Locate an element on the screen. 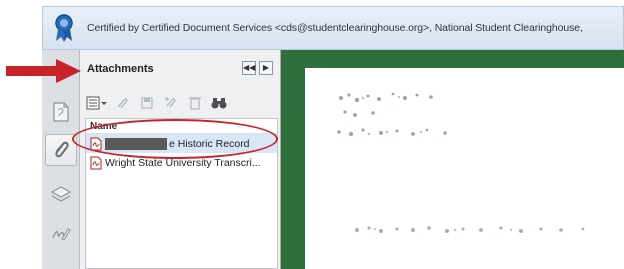 Image resolution: width=624 pixels, height=269 pixels. page-thumbnails-button is located at coordinates (61, 112).